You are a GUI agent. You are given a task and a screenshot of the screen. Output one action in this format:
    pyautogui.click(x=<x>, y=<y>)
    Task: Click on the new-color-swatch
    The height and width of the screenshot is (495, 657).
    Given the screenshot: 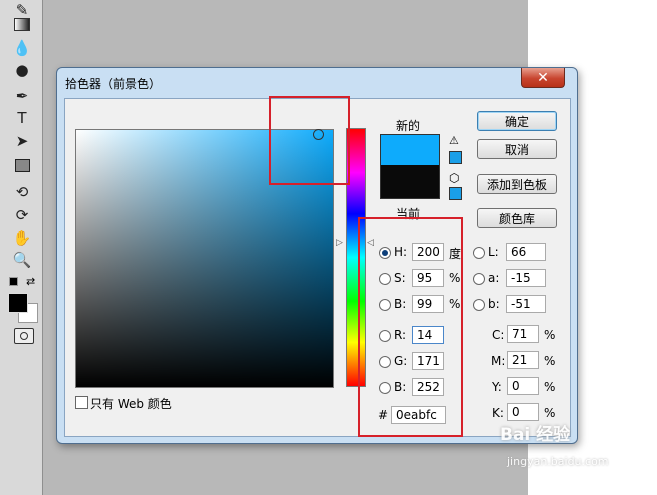 What is the action you would take?
    pyautogui.click(x=410, y=150)
    